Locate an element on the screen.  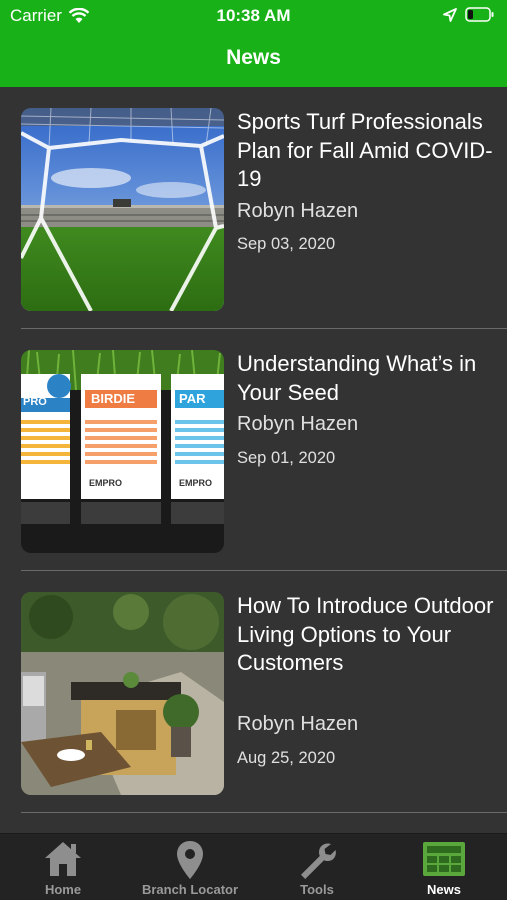
wrench-icon is located at coordinates (317, 861).